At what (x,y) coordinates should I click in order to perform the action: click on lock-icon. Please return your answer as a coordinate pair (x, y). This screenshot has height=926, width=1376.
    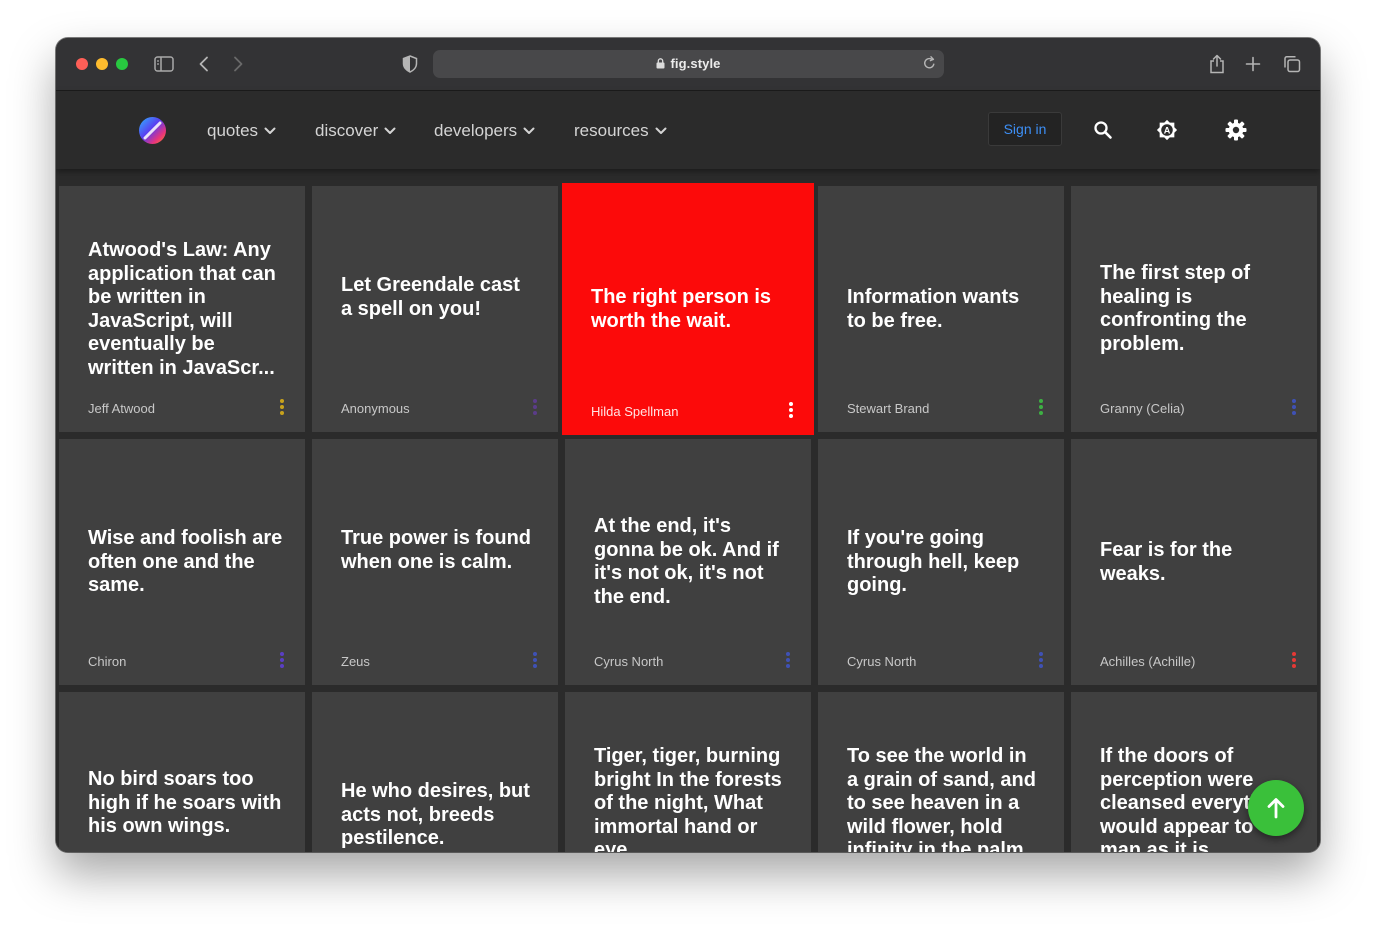
    Looking at the image, I should click on (660, 64).